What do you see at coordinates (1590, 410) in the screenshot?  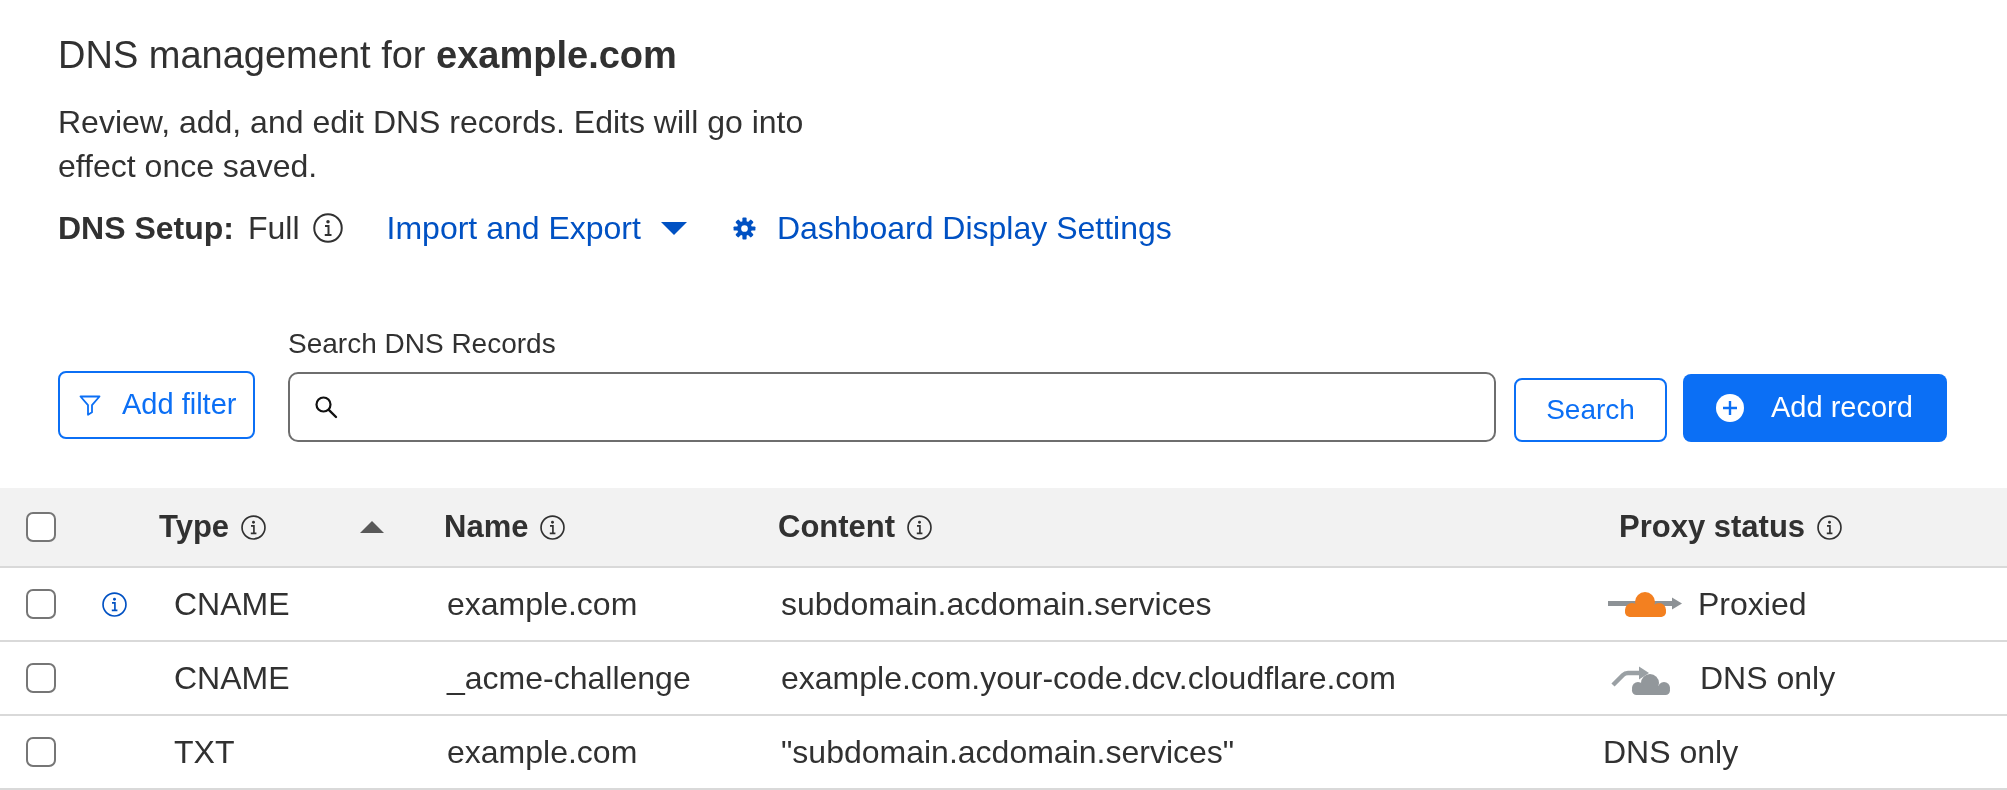 I see `search-button: Search` at bounding box center [1590, 410].